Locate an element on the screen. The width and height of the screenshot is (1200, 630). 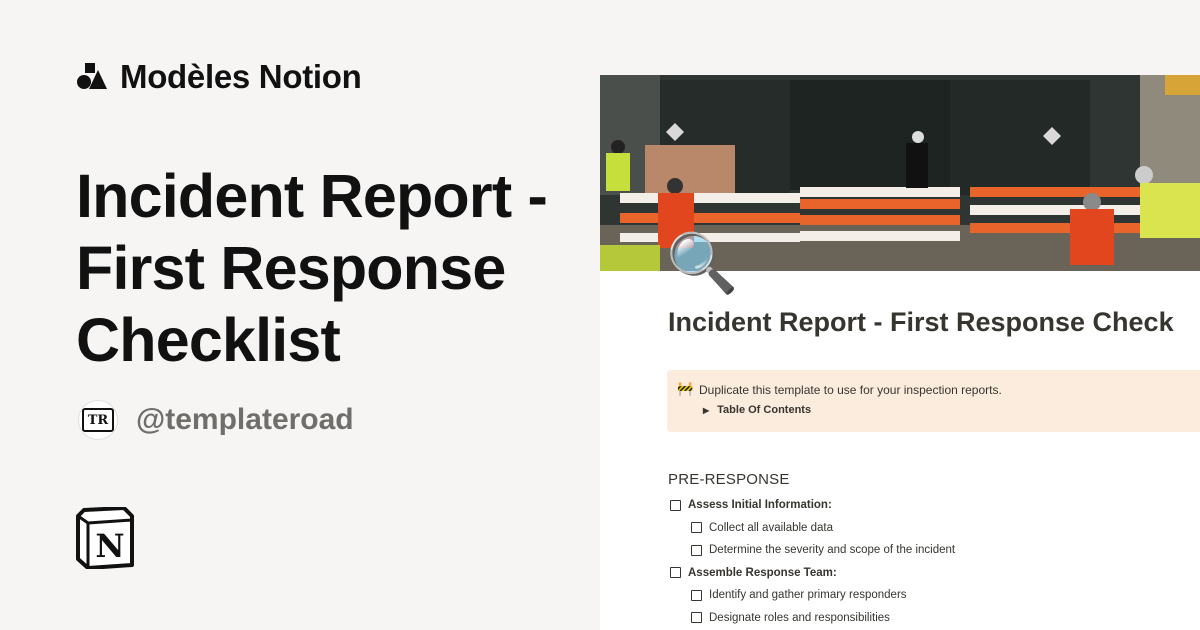
section-heading: PRE-RESPONSE is located at coordinates (729, 479).